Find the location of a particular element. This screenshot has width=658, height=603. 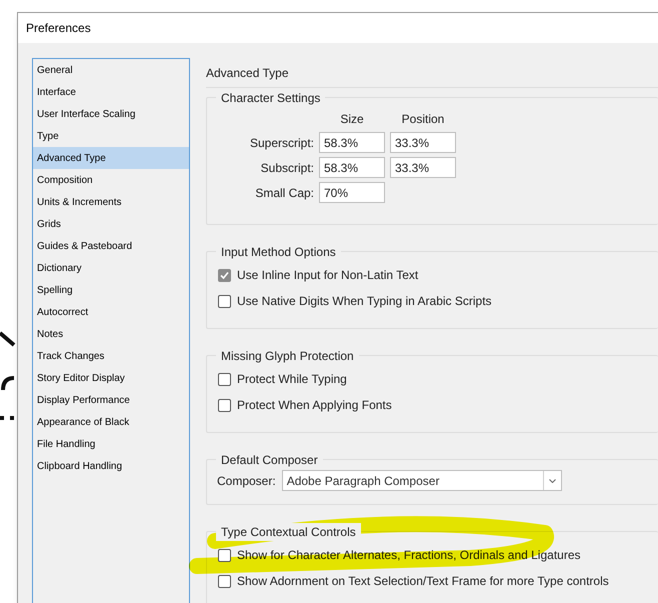

category-item: Units & Increments is located at coordinates (111, 202).